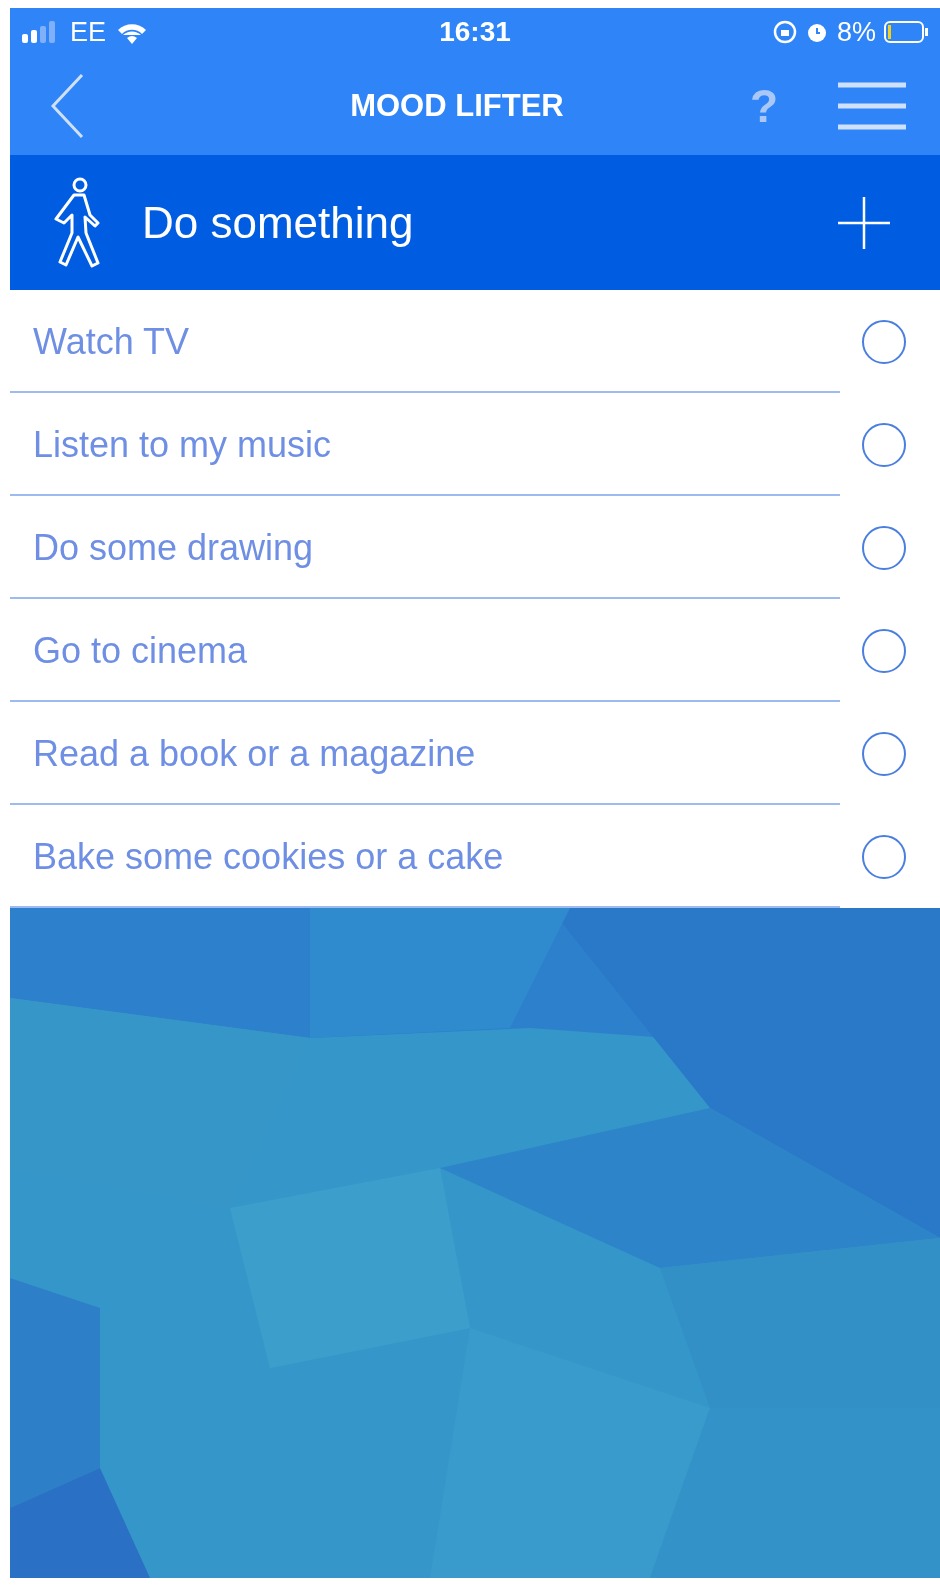  What do you see at coordinates (173, 547) in the screenshot?
I see `activity-label: Do some drawing` at bounding box center [173, 547].